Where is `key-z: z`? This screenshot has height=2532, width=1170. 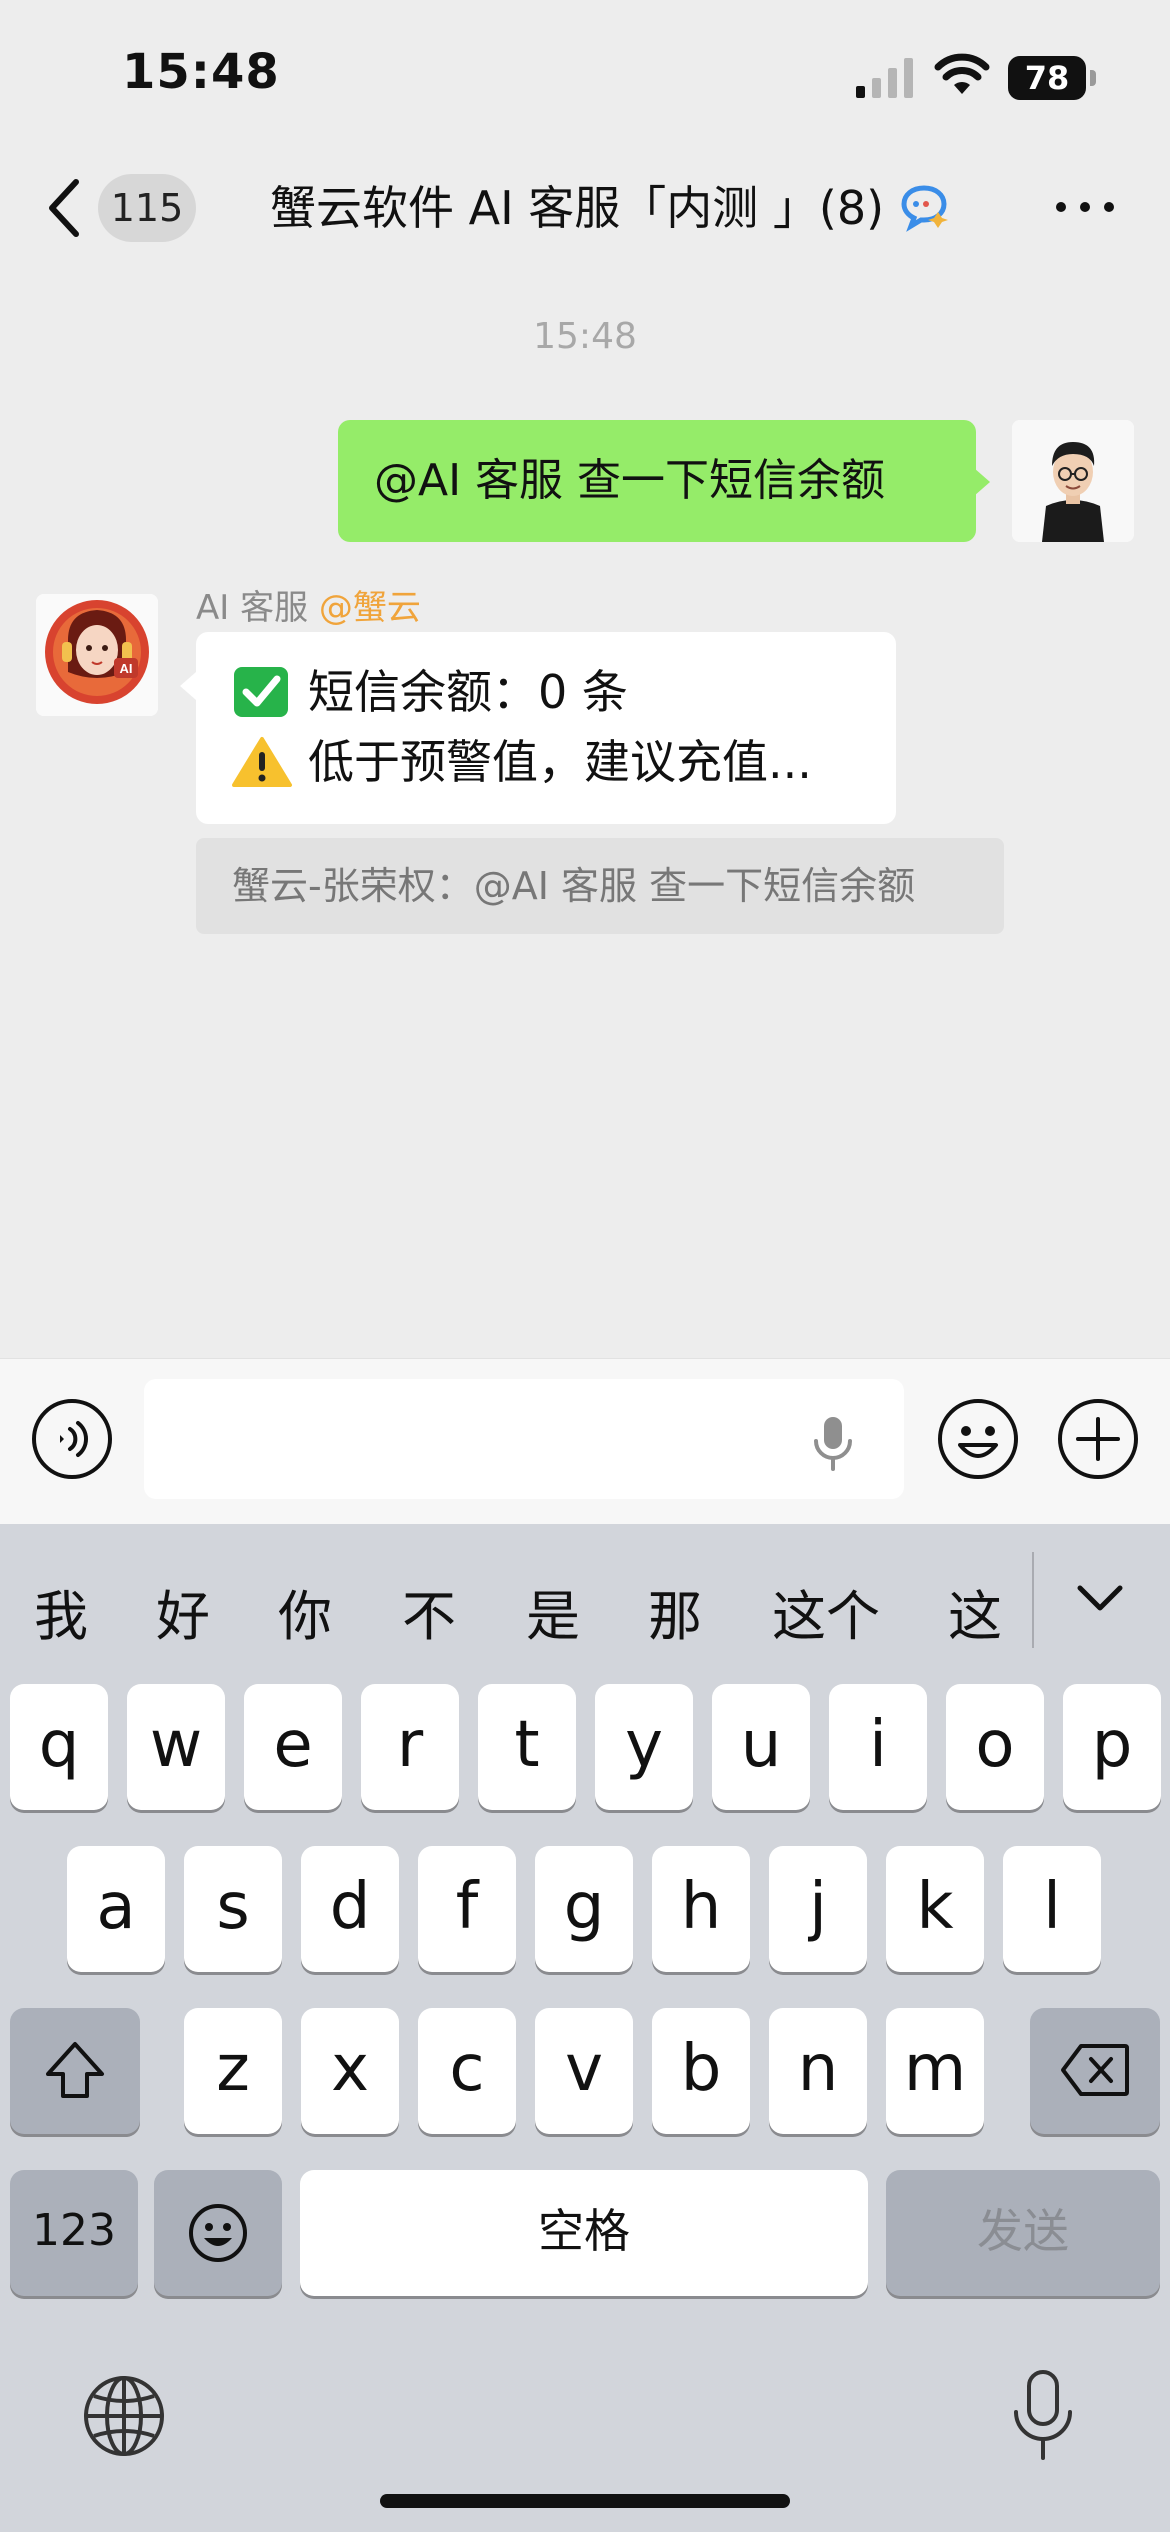 key-z: z is located at coordinates (233, 2071).